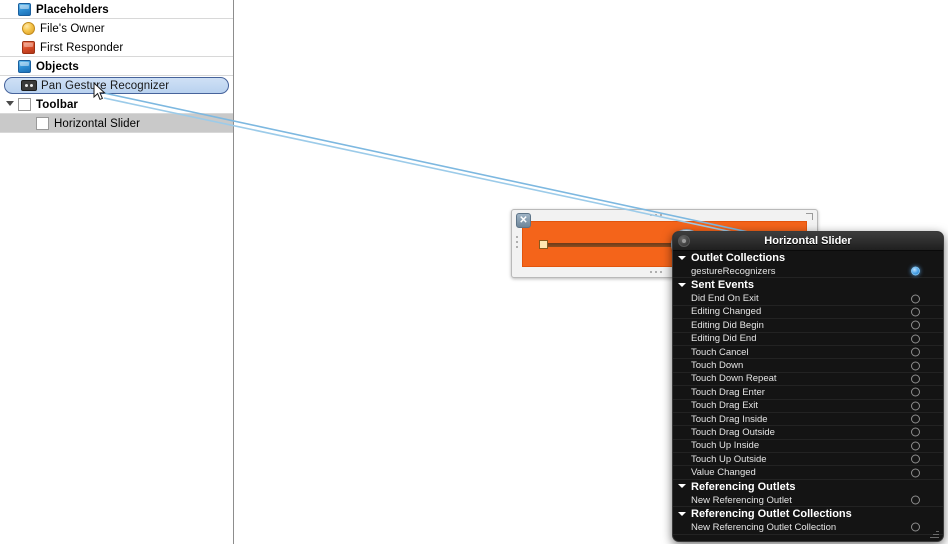 This screenshot has width=948, height=544. What do you see at coordinates (734, 379) in the screenshot?
I see `hud-connection-label: Touch Down Repeat` at bounding box center [734, 379].